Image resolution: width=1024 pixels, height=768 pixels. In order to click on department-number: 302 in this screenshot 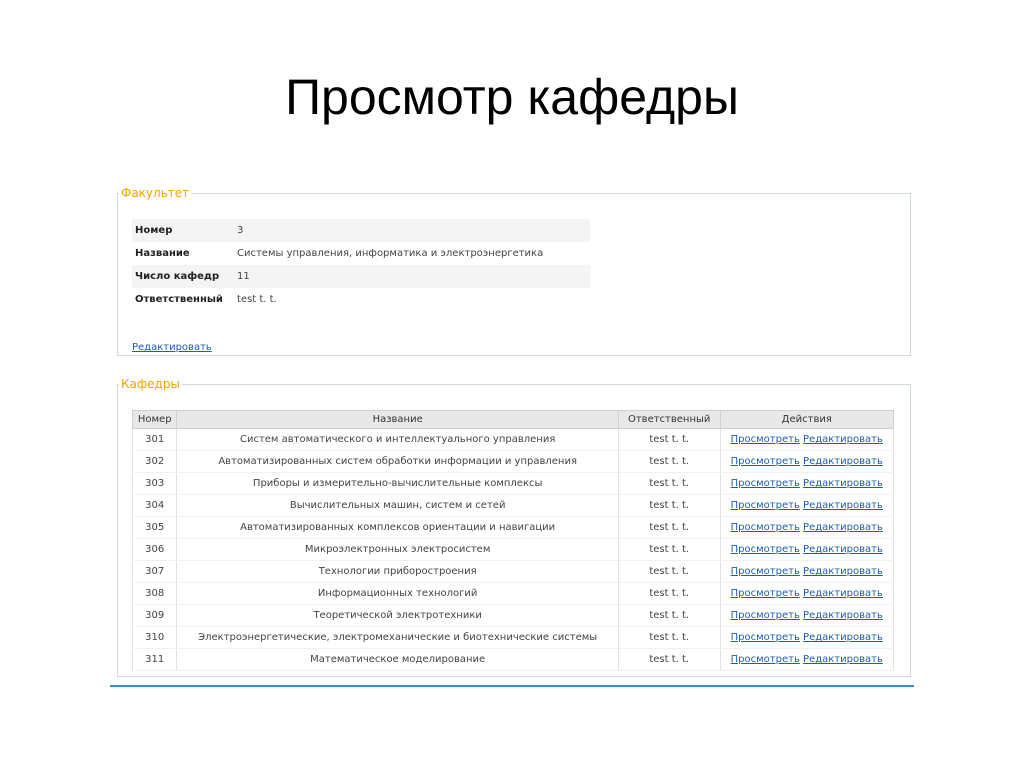, I will do `click(154, 461)`.